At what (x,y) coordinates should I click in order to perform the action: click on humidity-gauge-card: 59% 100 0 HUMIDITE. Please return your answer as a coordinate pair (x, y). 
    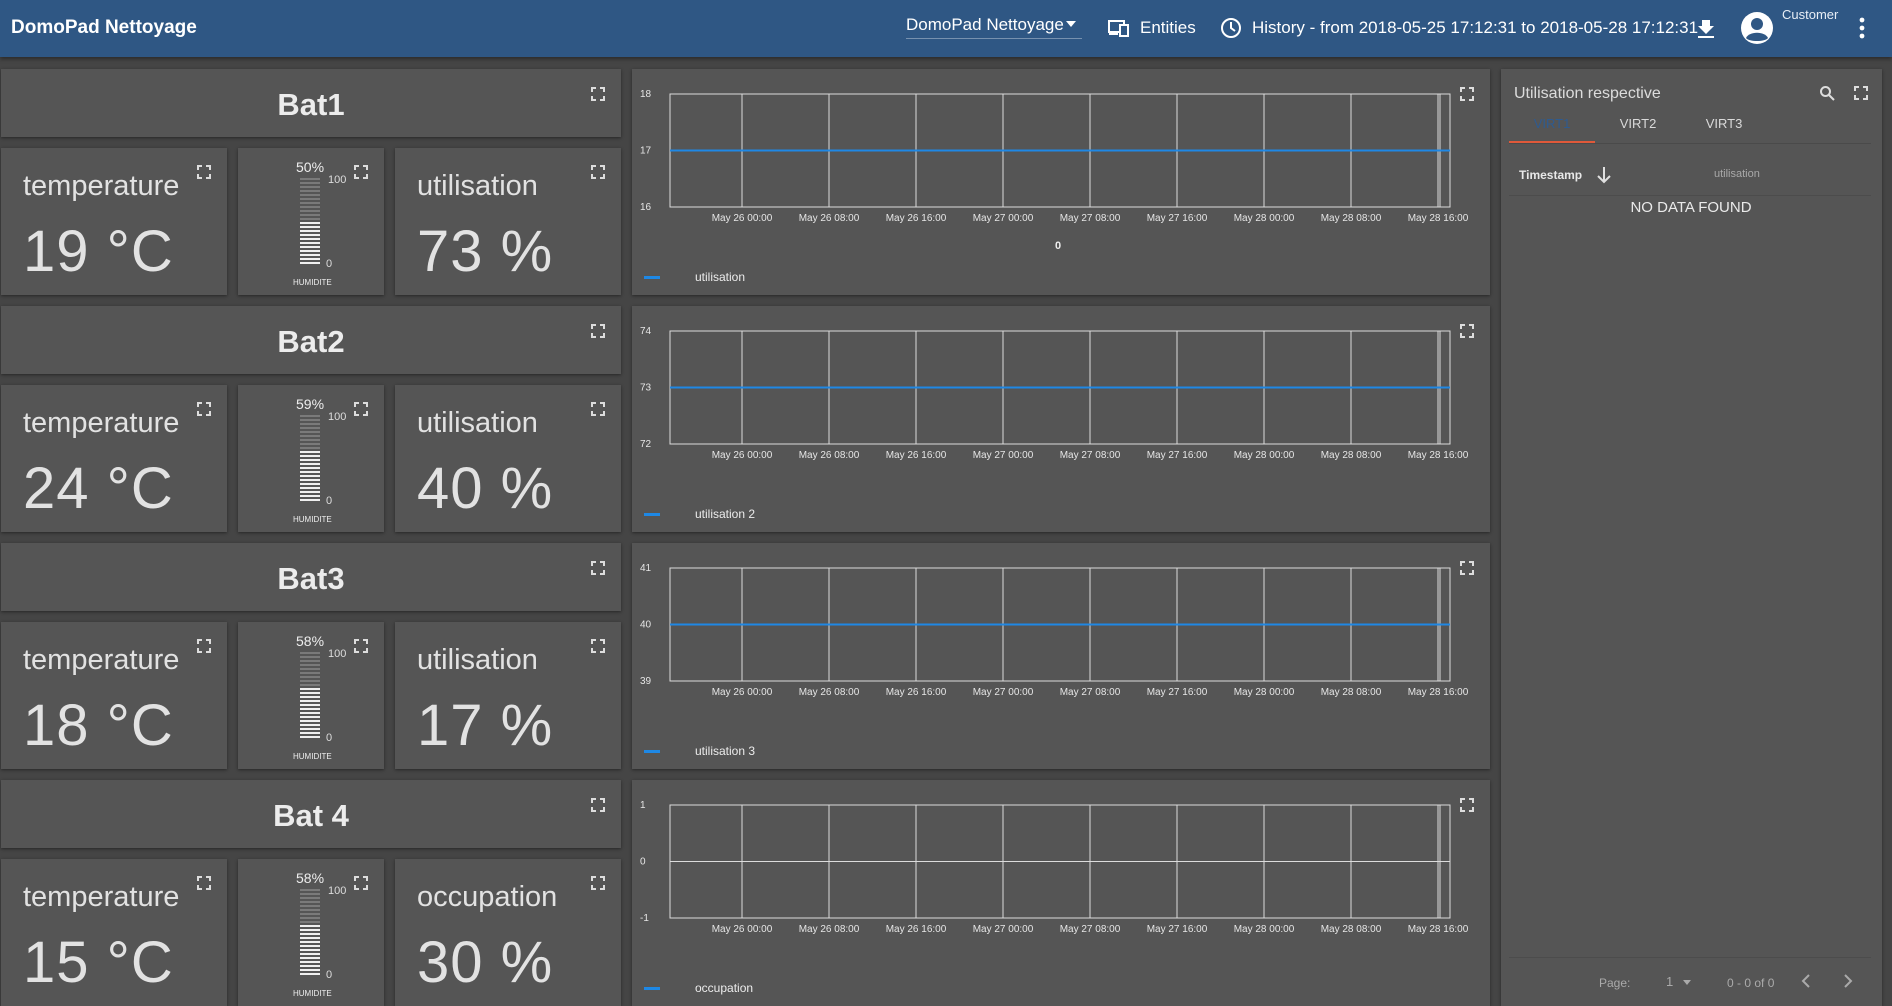
    Looking at the image, I should click on (311, 458).